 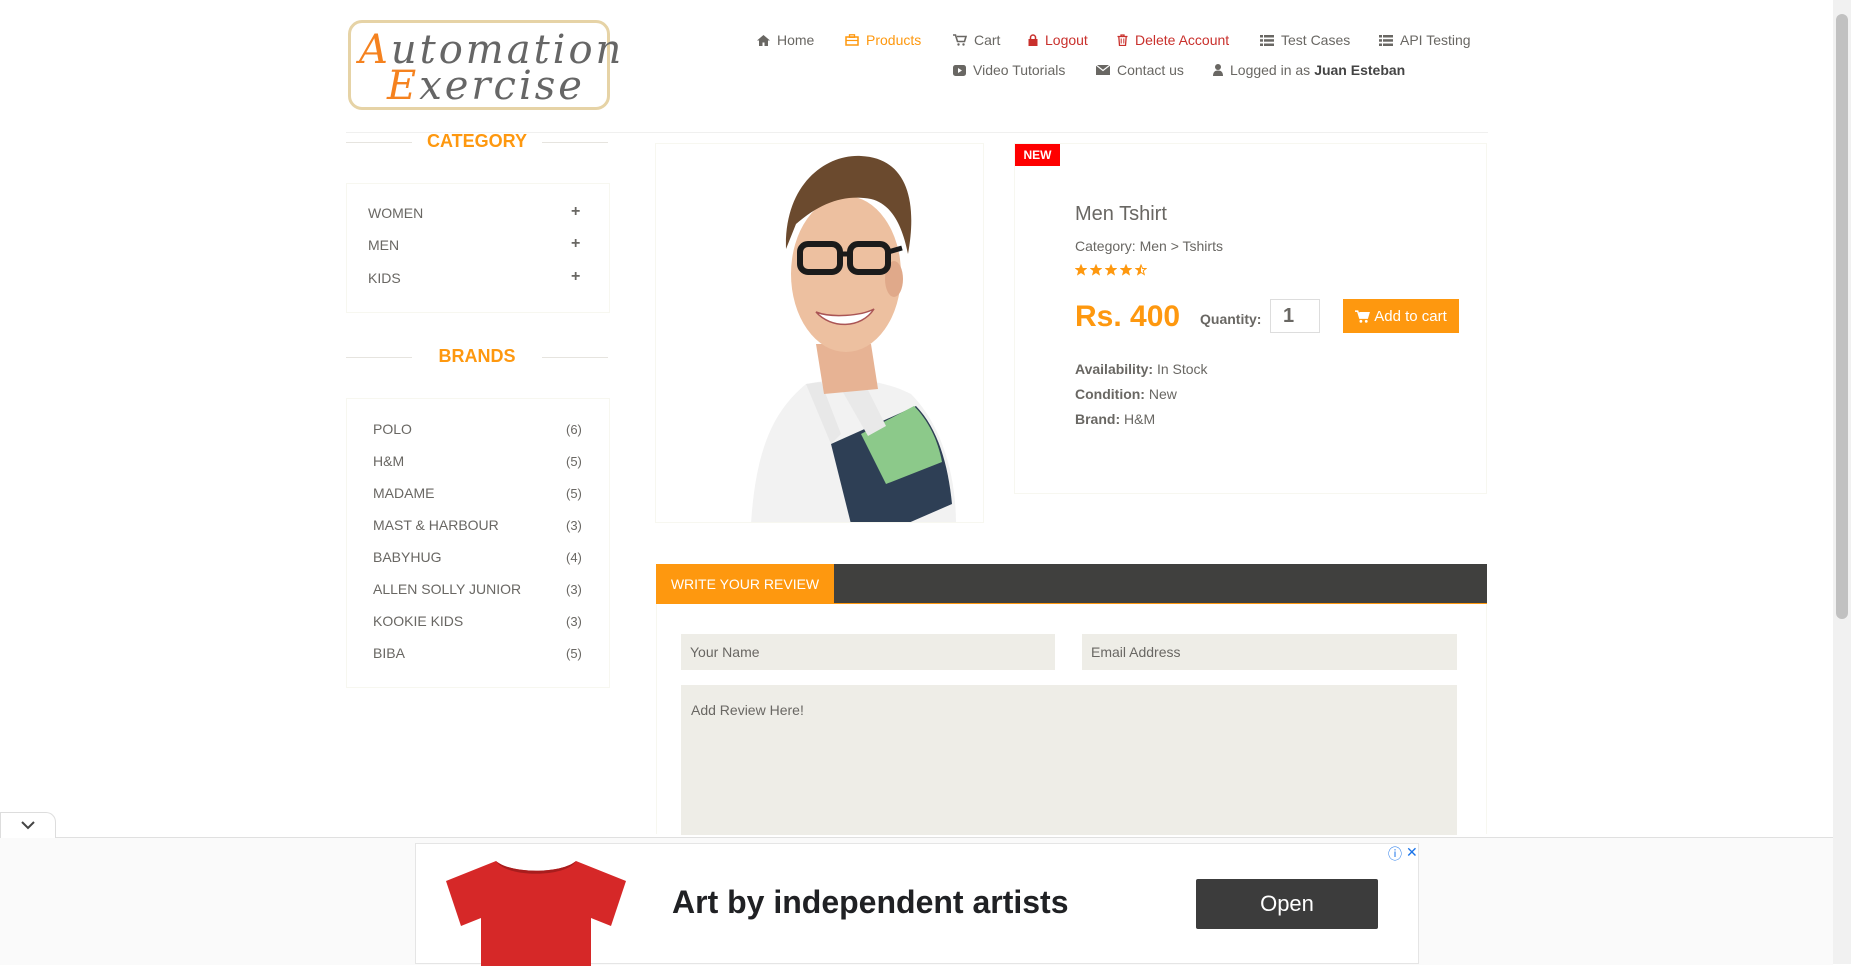 I want to click on site-logo: Automation Exercise, so click(x=484, y=65).